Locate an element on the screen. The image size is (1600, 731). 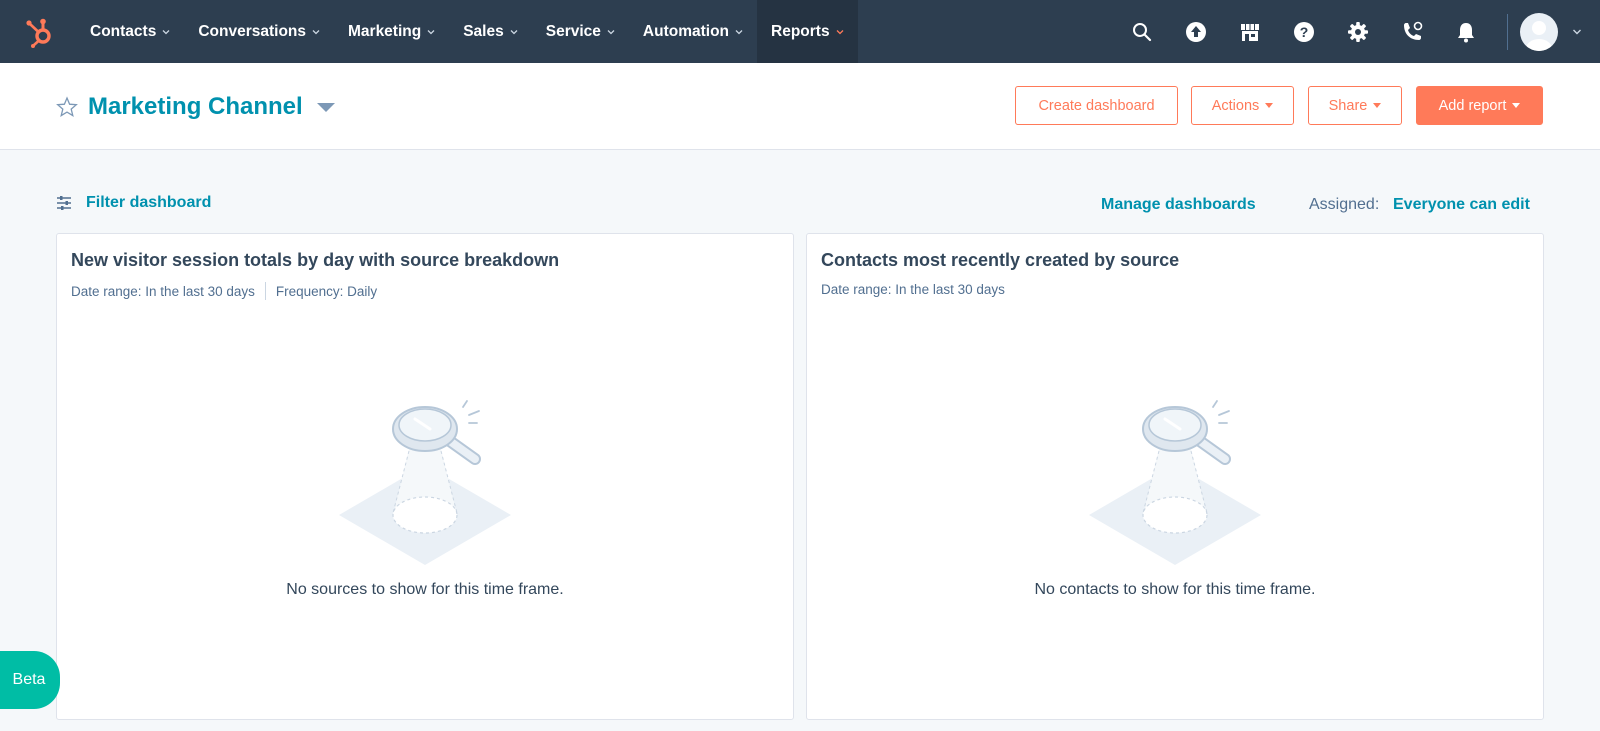
filter-dashboard-button: Filter dashboard is located at coordinates (133, 203).